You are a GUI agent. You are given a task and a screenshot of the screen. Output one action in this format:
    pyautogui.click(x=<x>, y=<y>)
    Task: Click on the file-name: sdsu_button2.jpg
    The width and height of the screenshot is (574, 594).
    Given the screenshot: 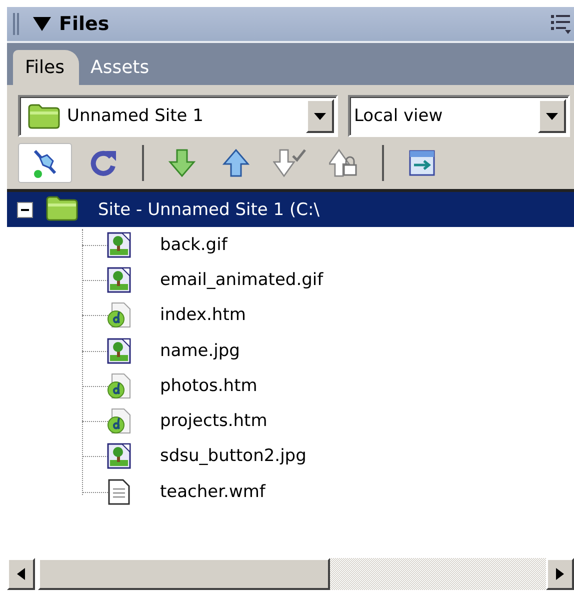 What is the action you would take?
    pyautogui.click(x=233, y=456)
    